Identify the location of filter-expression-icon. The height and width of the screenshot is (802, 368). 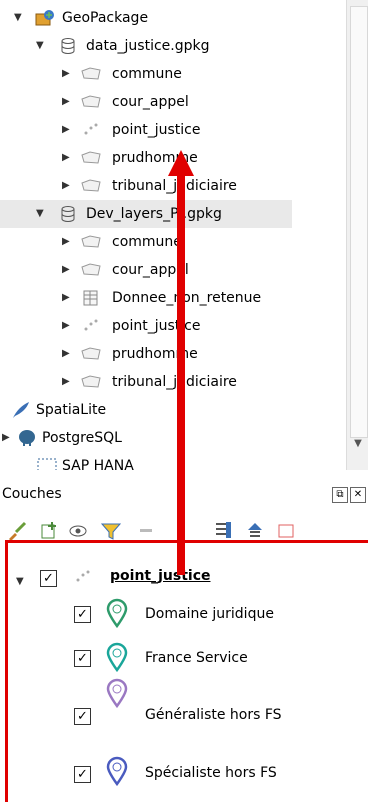
(147, 531).